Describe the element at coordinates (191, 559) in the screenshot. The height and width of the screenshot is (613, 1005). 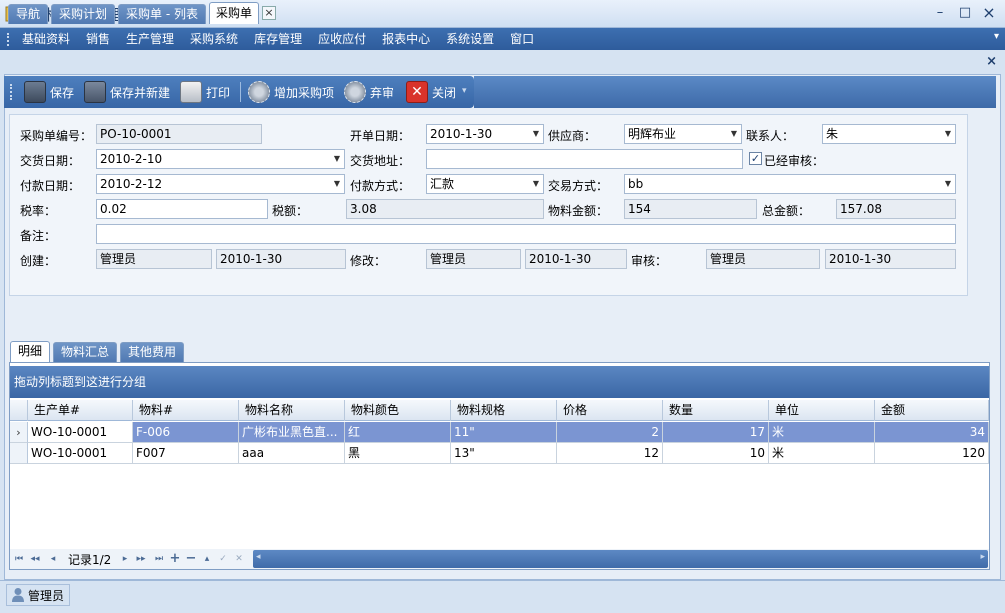
I see `delete-record-icon: −` at that location.